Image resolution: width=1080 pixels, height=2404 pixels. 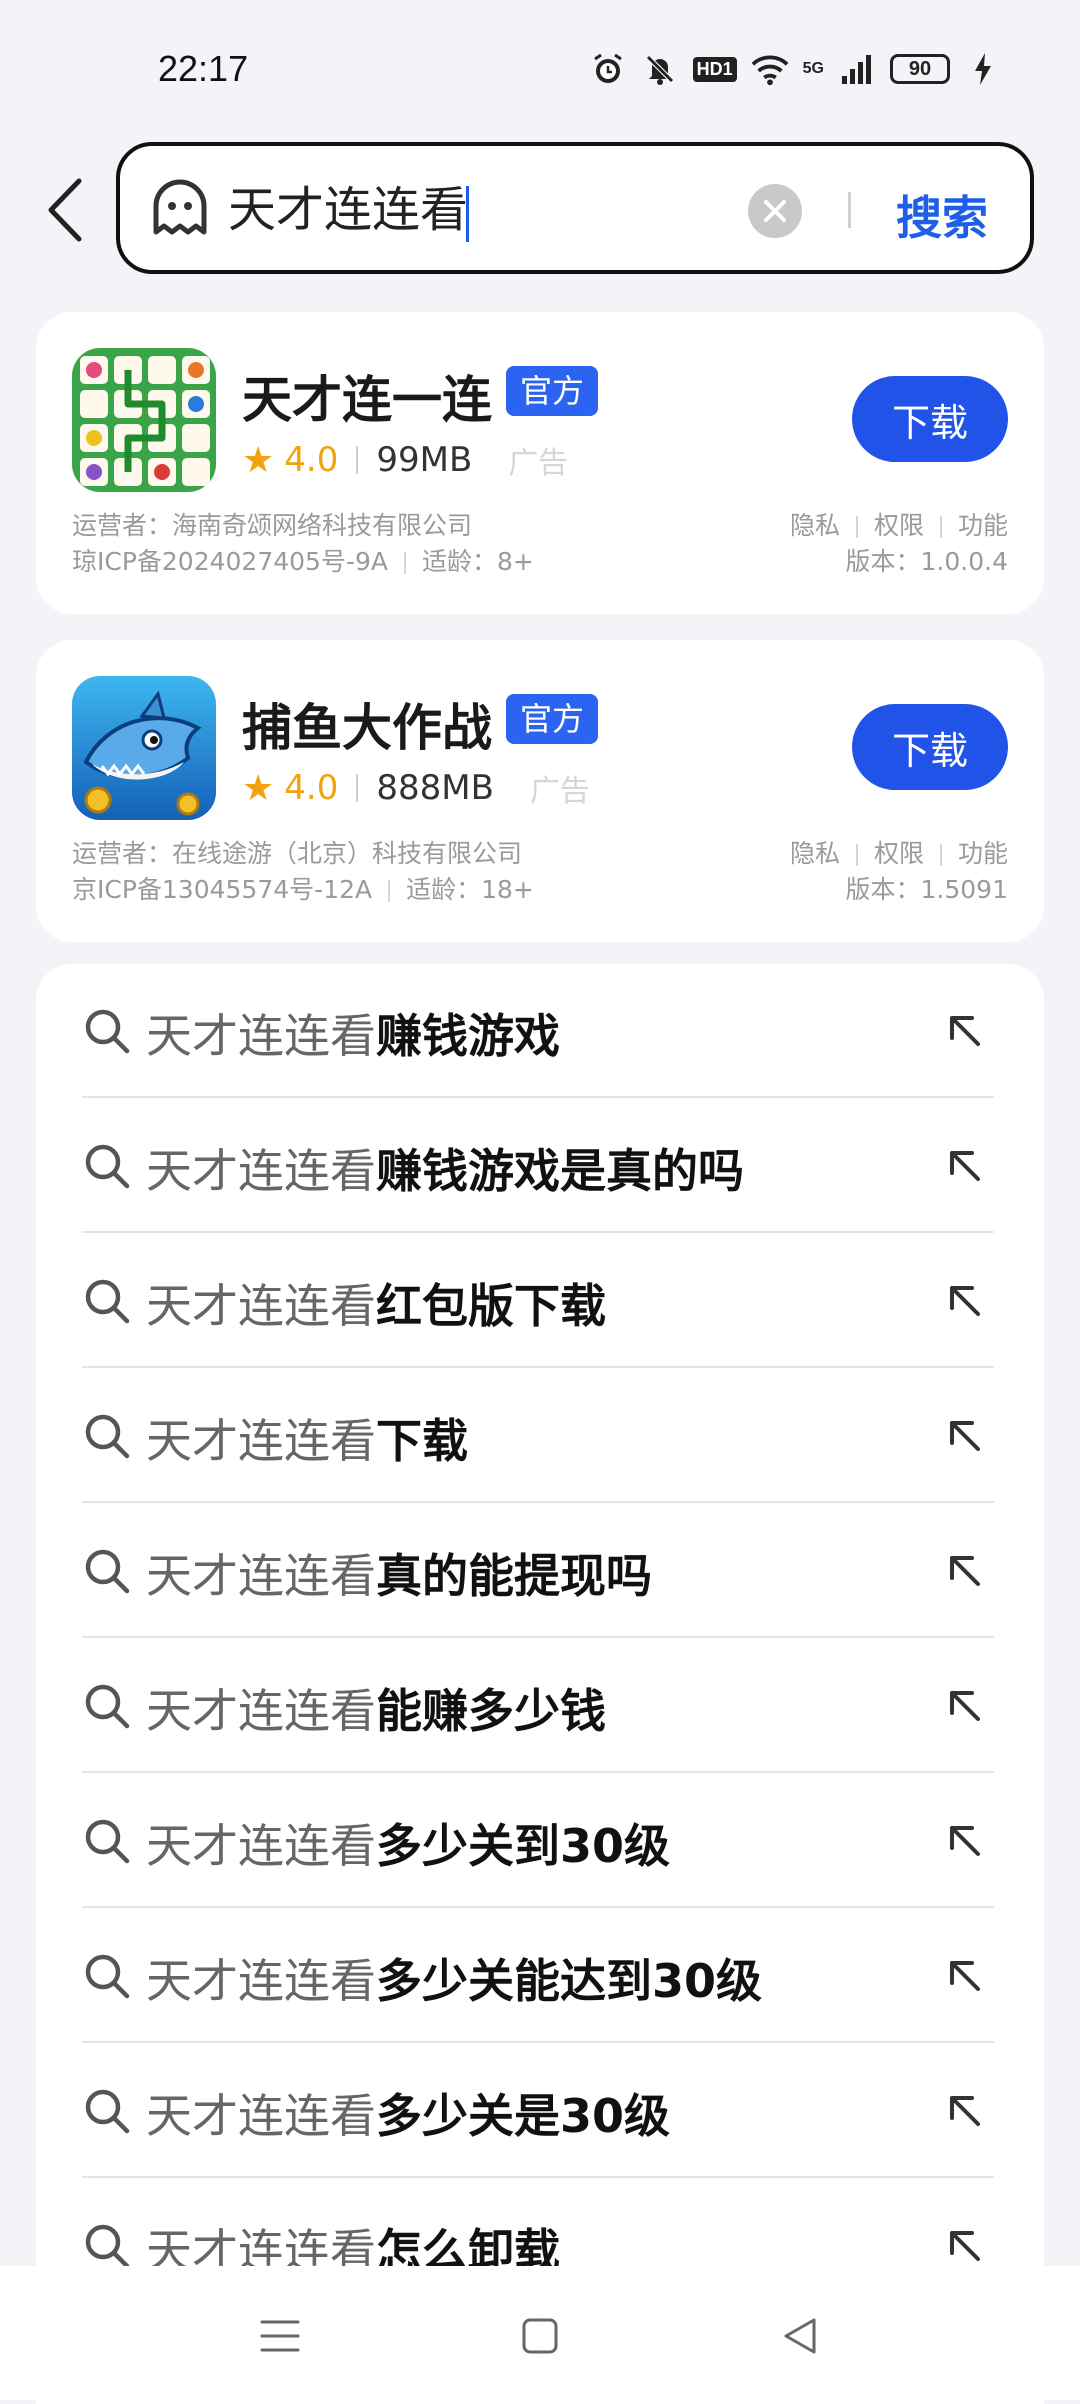 What do you see at coordinates (230, 561) in the screenshot?
I see `app-icp: 琼ICP备2024027405号-9A` at bounding box center [230, 561].